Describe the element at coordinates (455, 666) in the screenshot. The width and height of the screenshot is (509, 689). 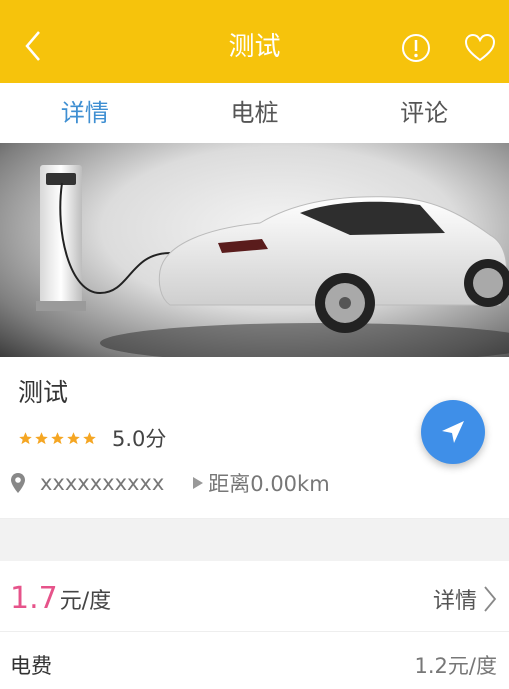
I see `fee-value: 1.2元/度` at that location.